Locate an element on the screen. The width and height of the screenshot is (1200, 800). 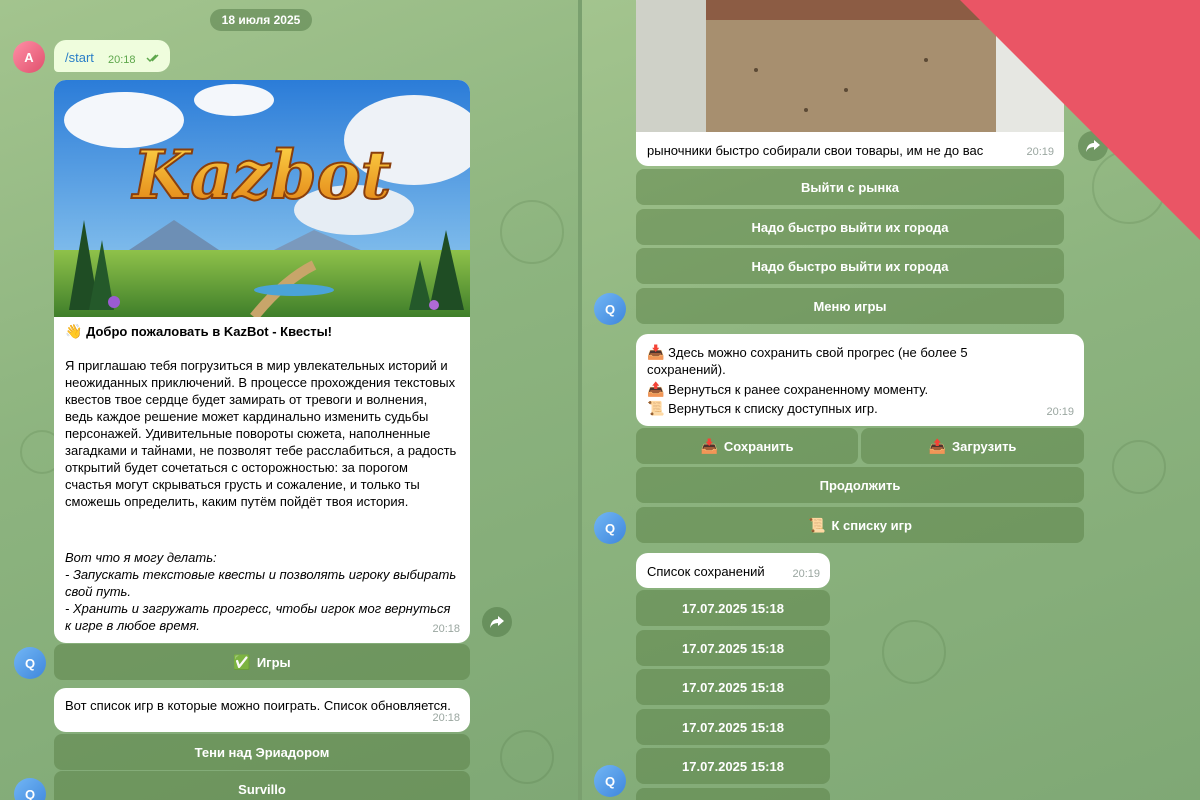
games-button-label: Игры is located at coordinates (273, 662).